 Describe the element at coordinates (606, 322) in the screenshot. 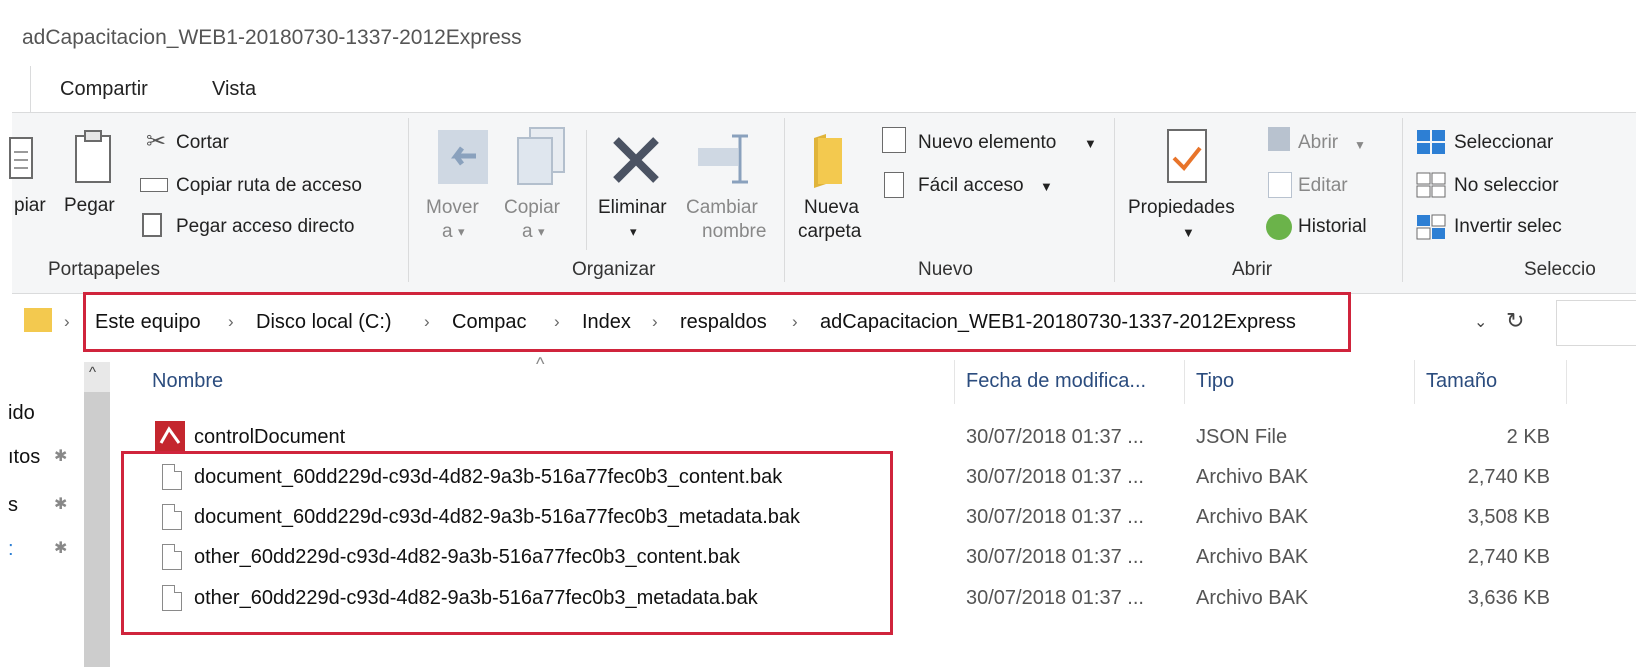

I see `breadcrumb-index: Index` at that location.